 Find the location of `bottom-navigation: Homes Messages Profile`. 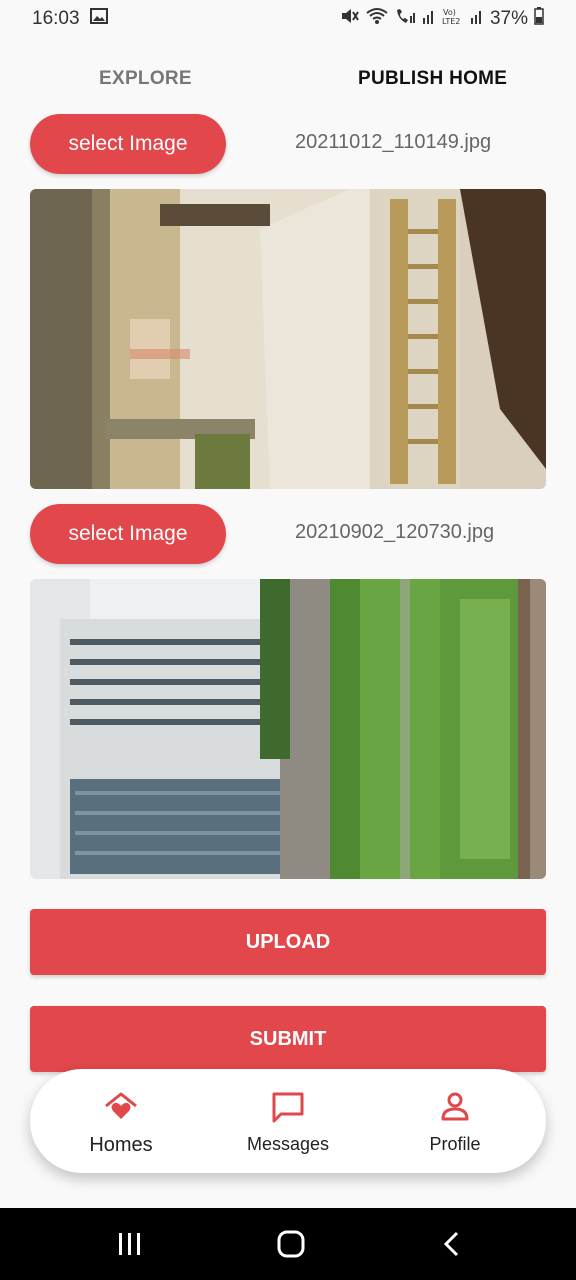

bottom-navigation: Homes Messages Profile is located at coordinates (288, 1121).